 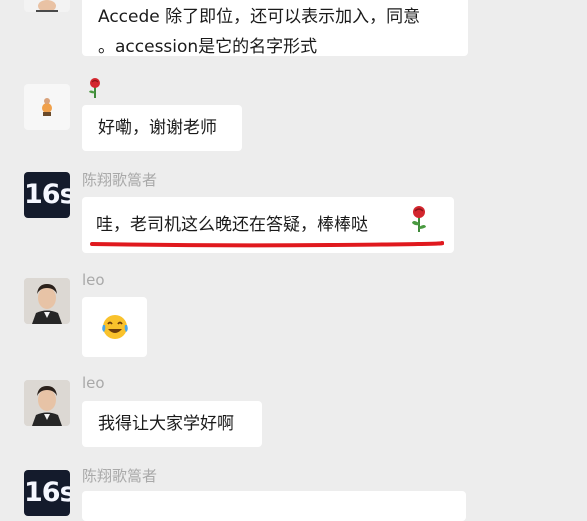 What do you see at coordinates (232, 225) in the screenshot?
I see `message-text: 哇，老司机这么晚还在答疑，棒棒哒` at bounding box center [232, 225].